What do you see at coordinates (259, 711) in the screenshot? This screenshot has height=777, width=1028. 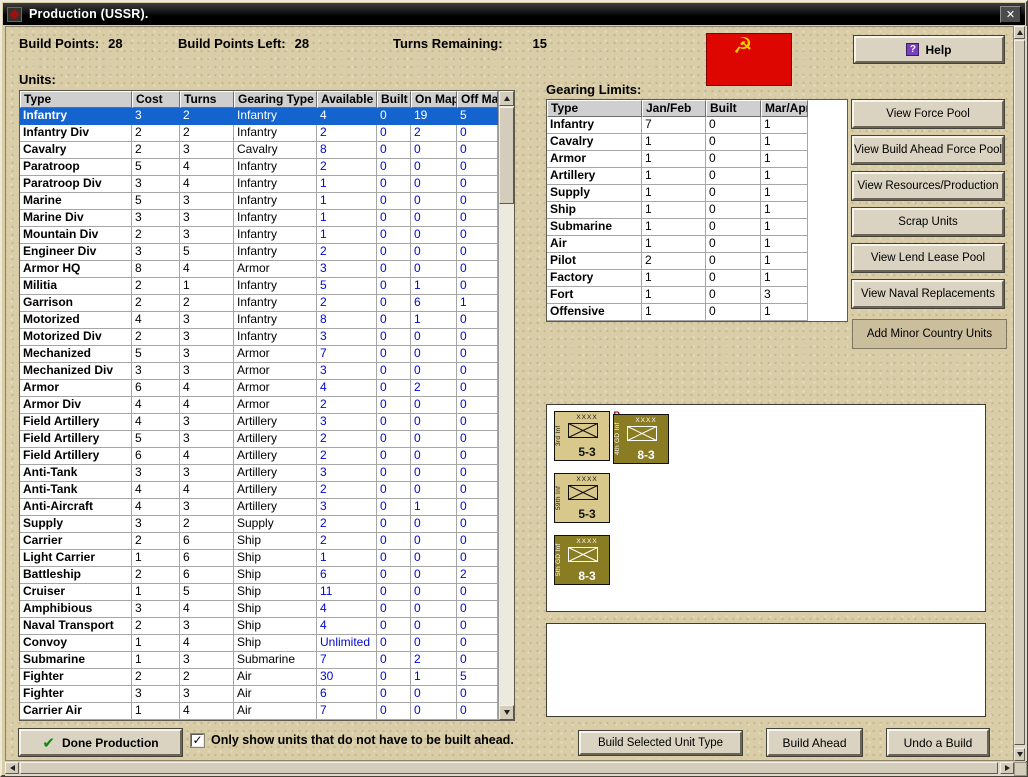 I see `units-table-row: Carrier Air 1 4 Air 7 0 0 0` at bounding box center [259, 711].